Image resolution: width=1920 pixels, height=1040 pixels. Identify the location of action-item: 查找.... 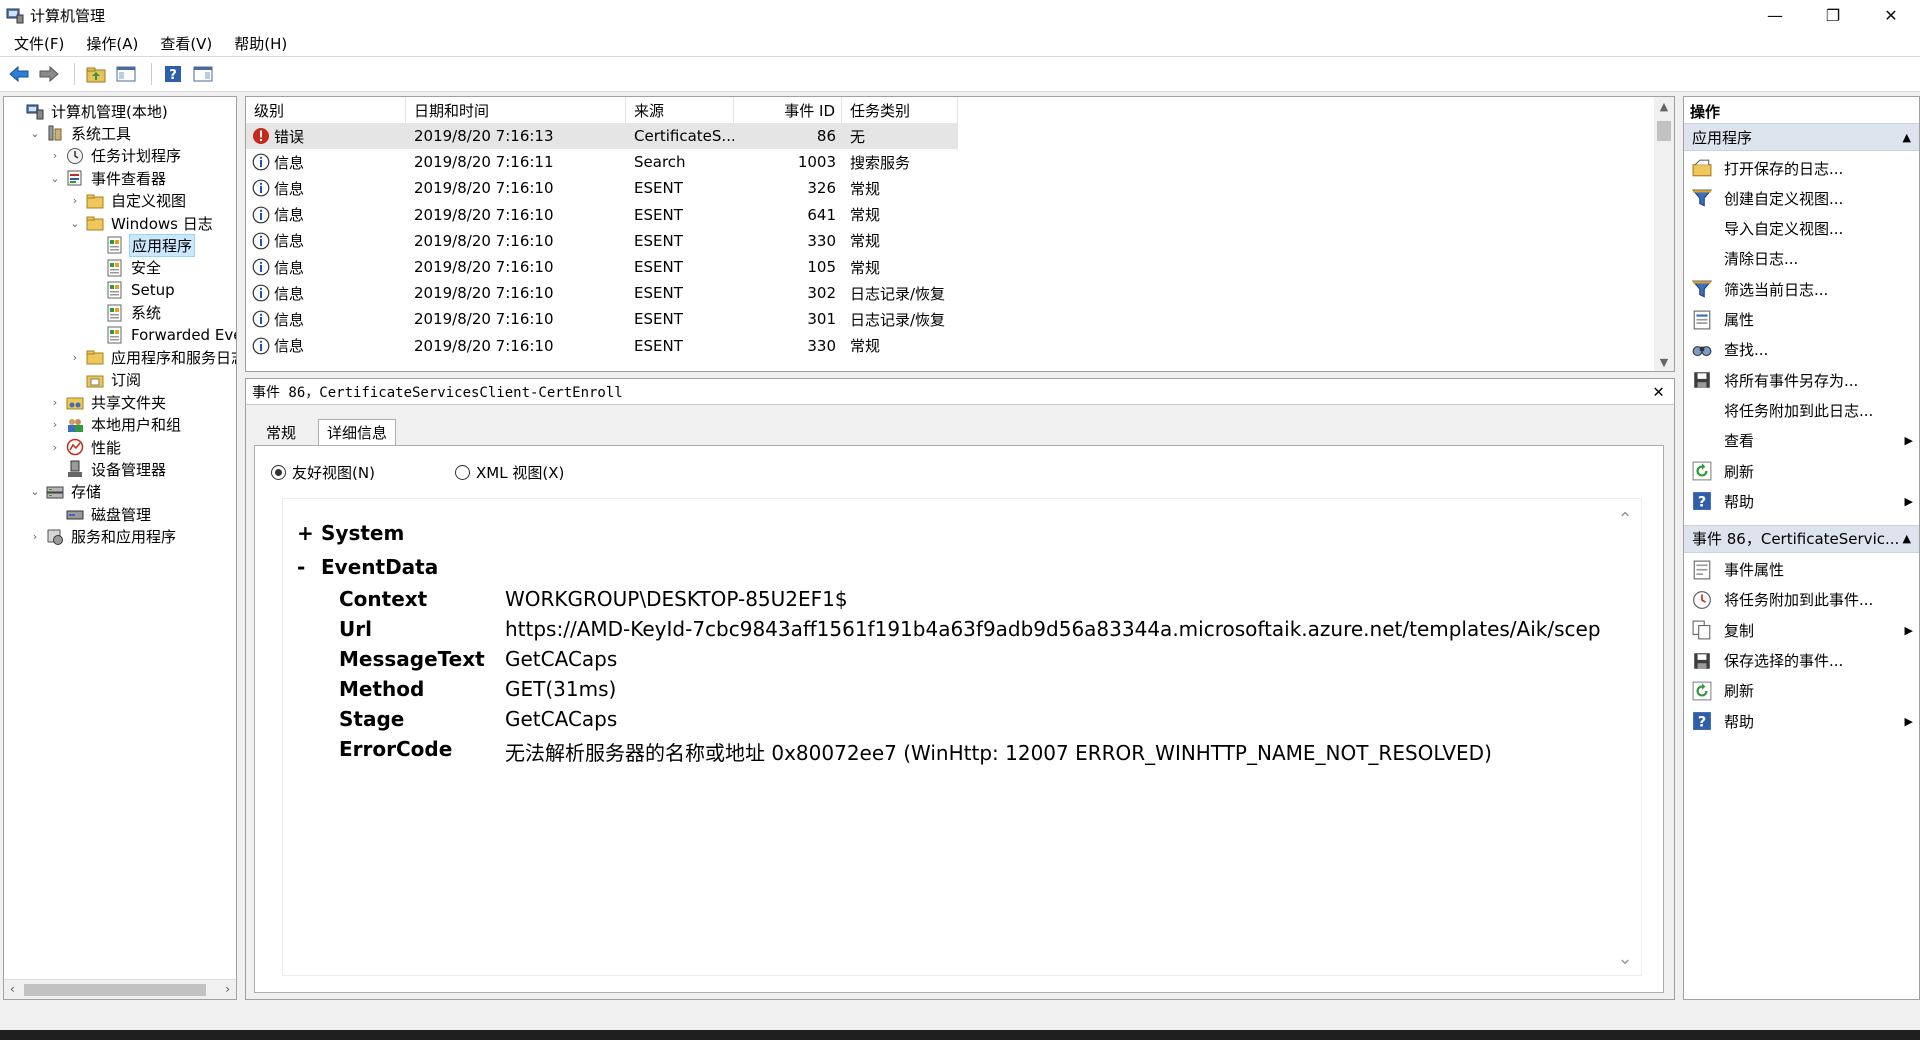
(1801, 350).